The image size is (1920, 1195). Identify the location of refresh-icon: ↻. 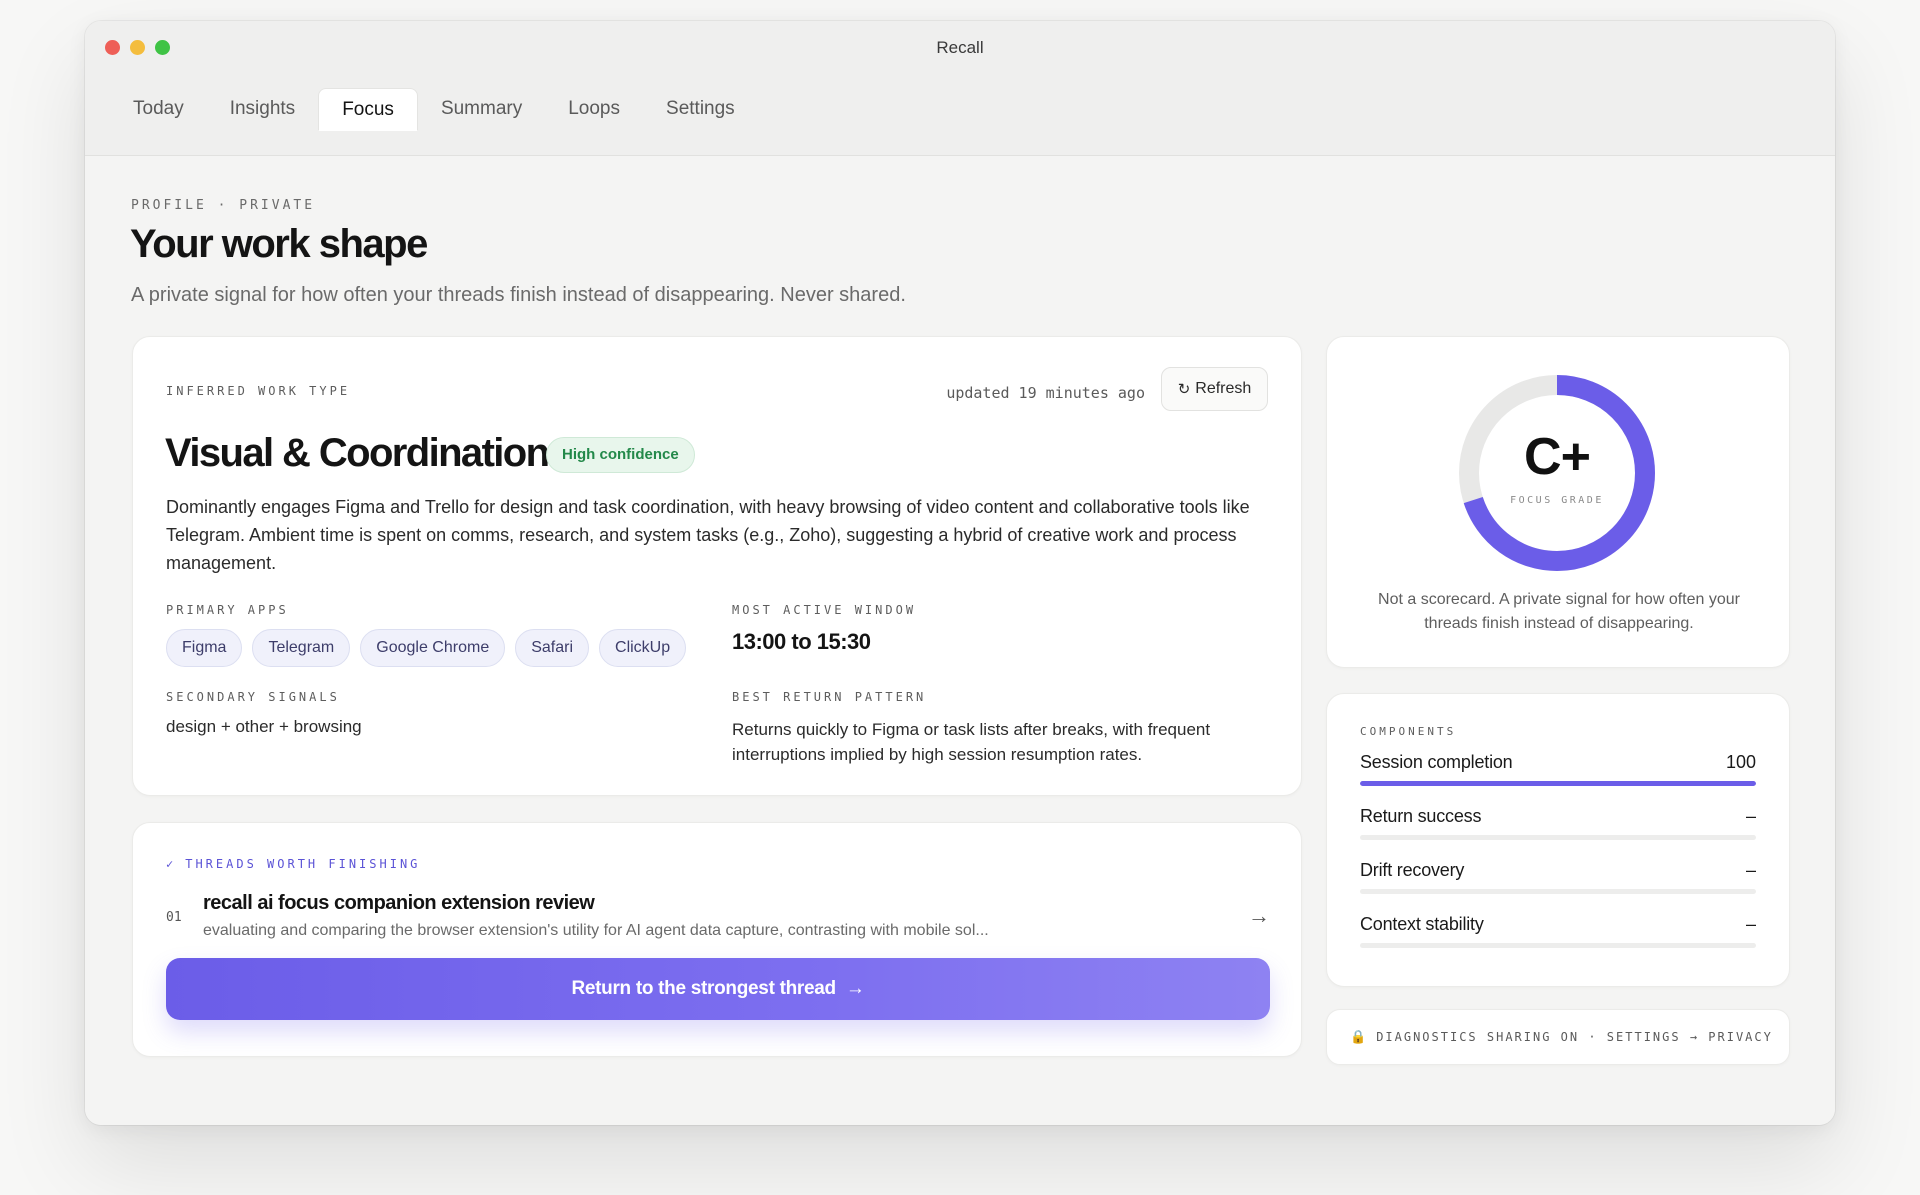
(1184, 389).